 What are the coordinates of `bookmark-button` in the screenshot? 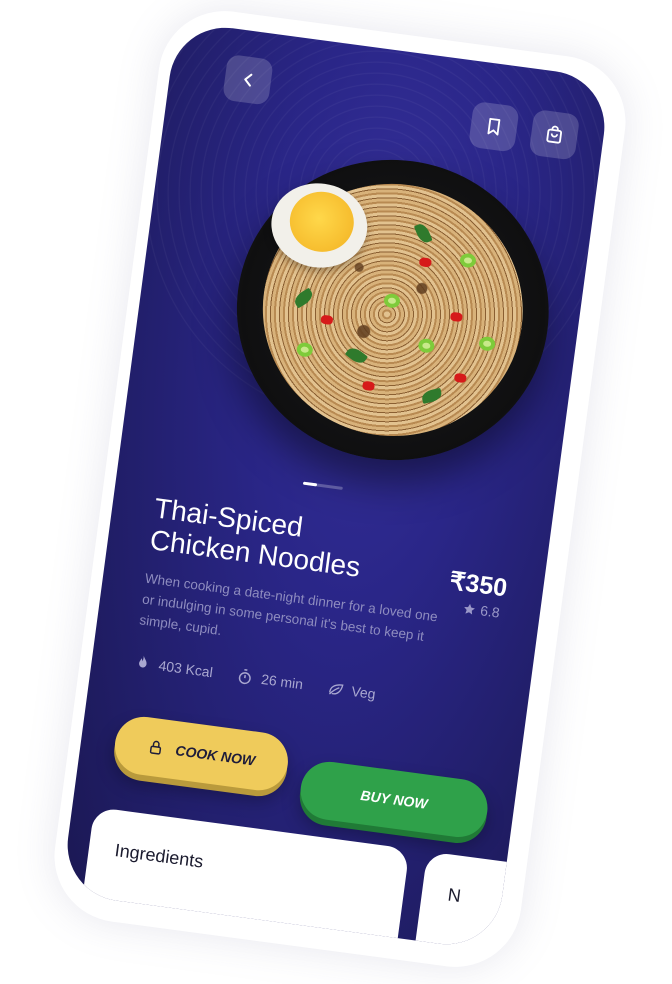 It's located at (494, 126).